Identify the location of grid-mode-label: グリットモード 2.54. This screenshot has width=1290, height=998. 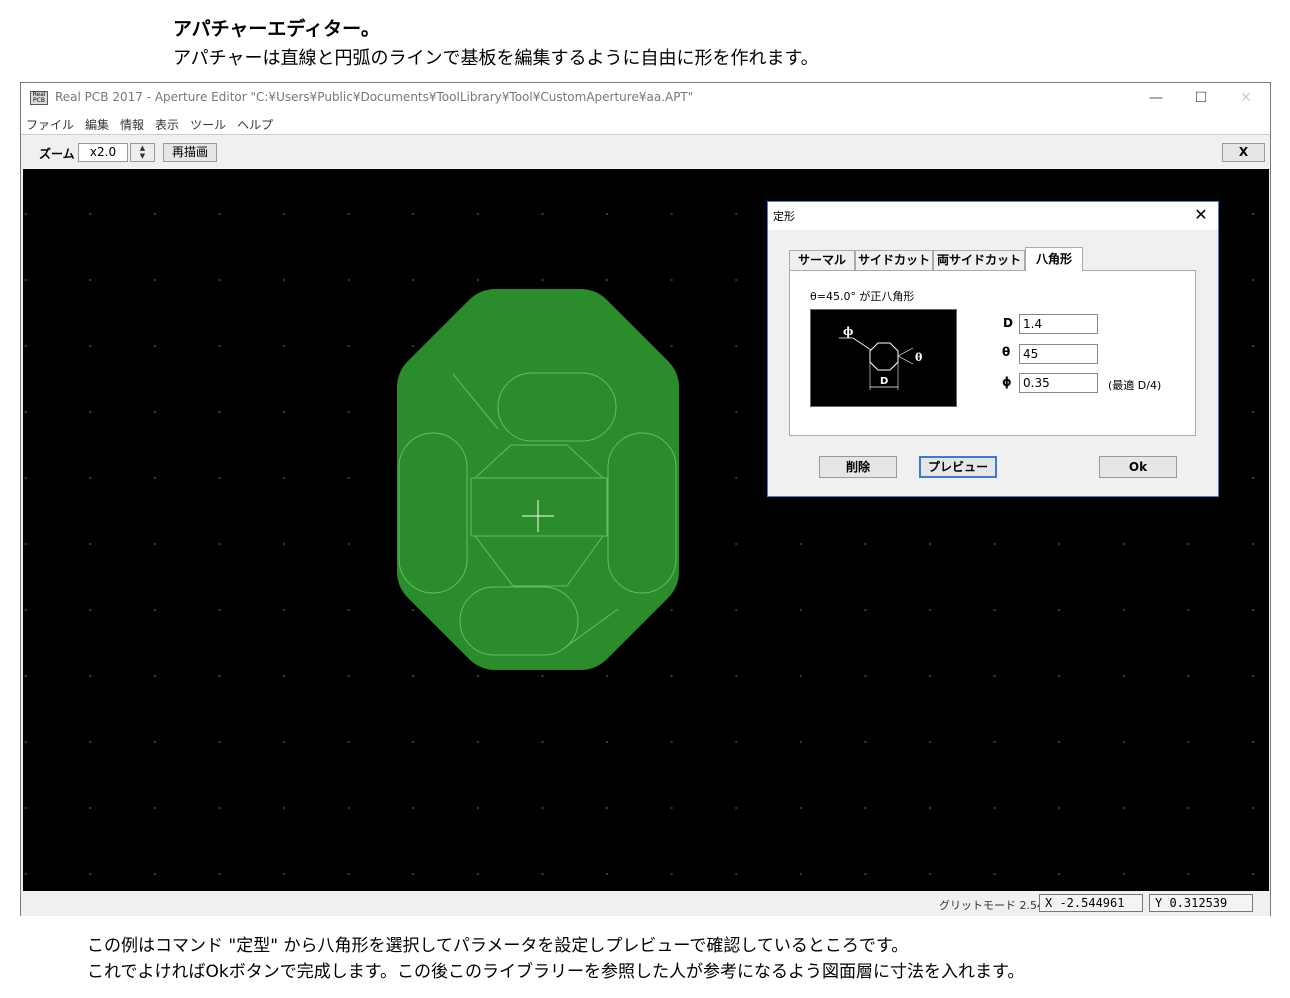
(991, 905).